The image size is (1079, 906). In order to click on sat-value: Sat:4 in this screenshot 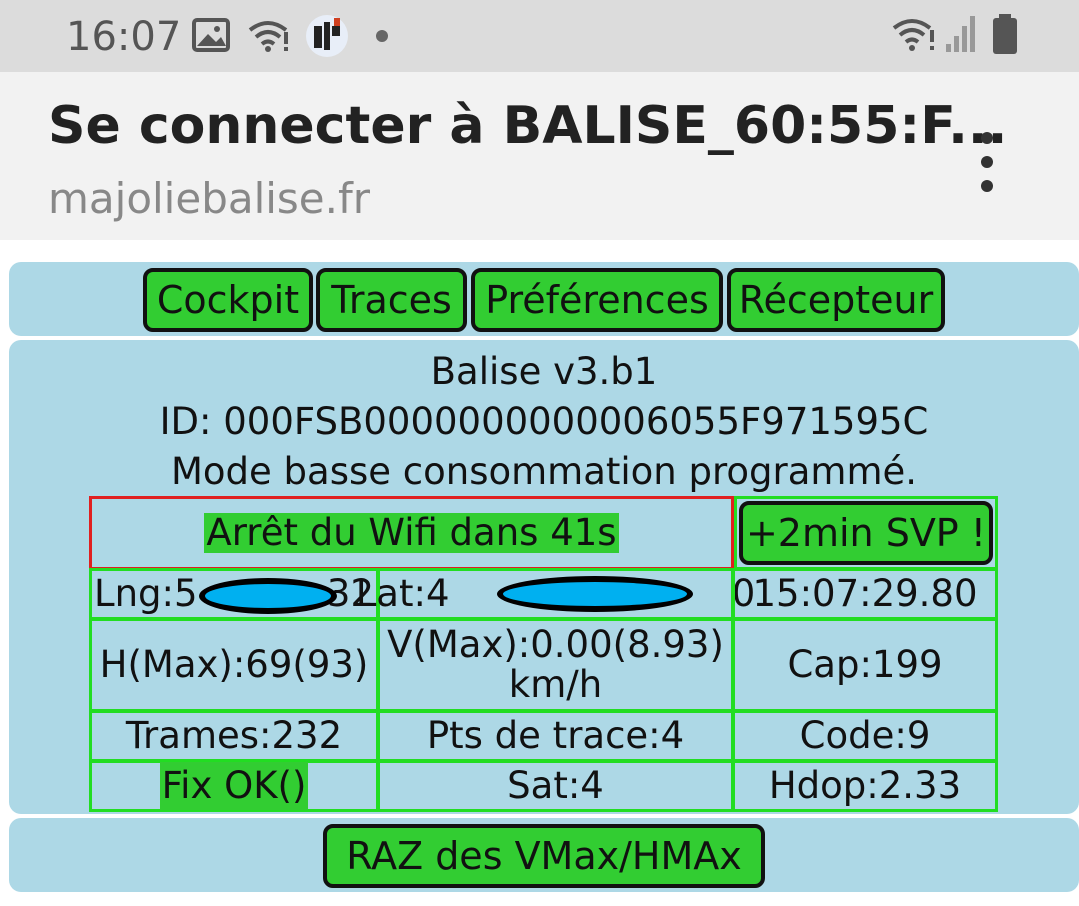, I will do `click(555, 785)`.